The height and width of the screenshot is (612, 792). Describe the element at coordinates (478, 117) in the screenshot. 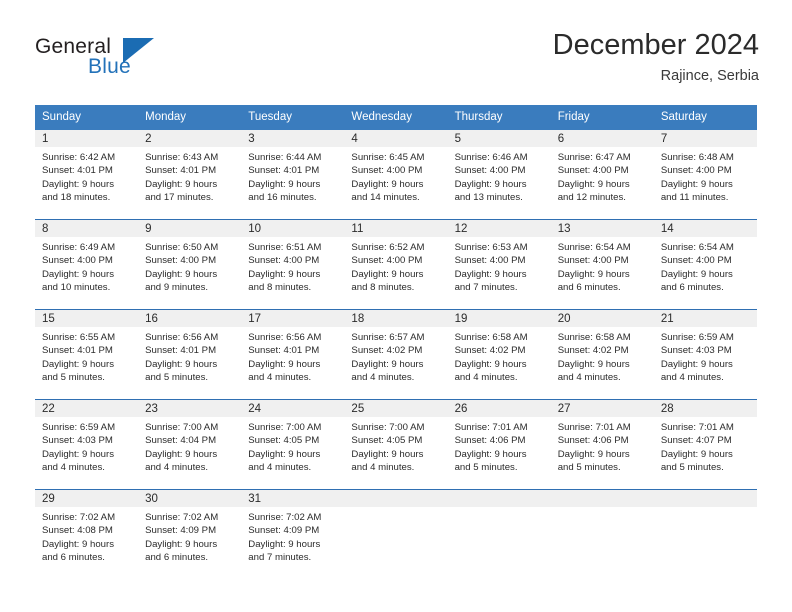

I see `weekday-header-thursday: Thursday` at that location.